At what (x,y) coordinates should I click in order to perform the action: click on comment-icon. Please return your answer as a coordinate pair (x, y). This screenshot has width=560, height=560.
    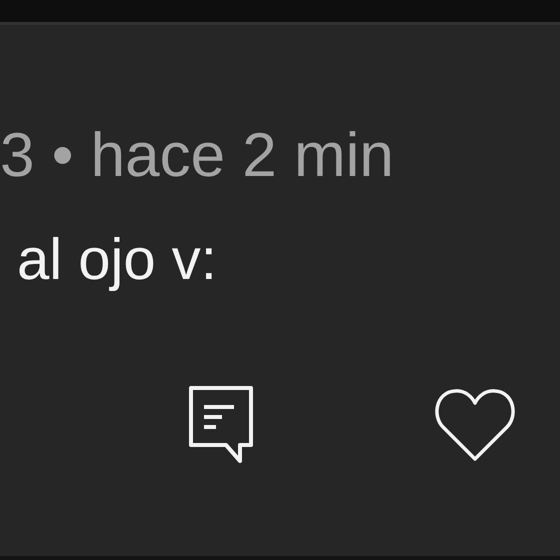
    Looking at the image, I should click on (221, 425).